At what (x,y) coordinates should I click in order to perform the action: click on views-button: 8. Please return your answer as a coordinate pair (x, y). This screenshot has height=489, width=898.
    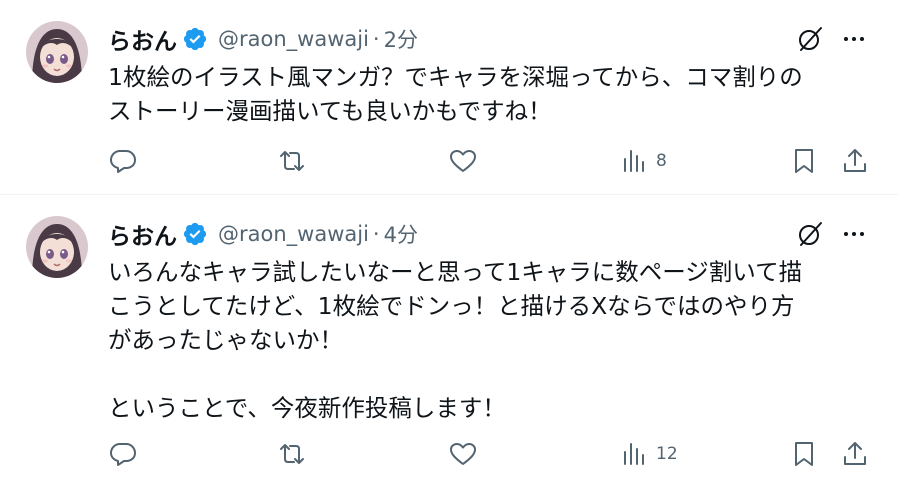
    Looking at the image, I should click on (643, 161).